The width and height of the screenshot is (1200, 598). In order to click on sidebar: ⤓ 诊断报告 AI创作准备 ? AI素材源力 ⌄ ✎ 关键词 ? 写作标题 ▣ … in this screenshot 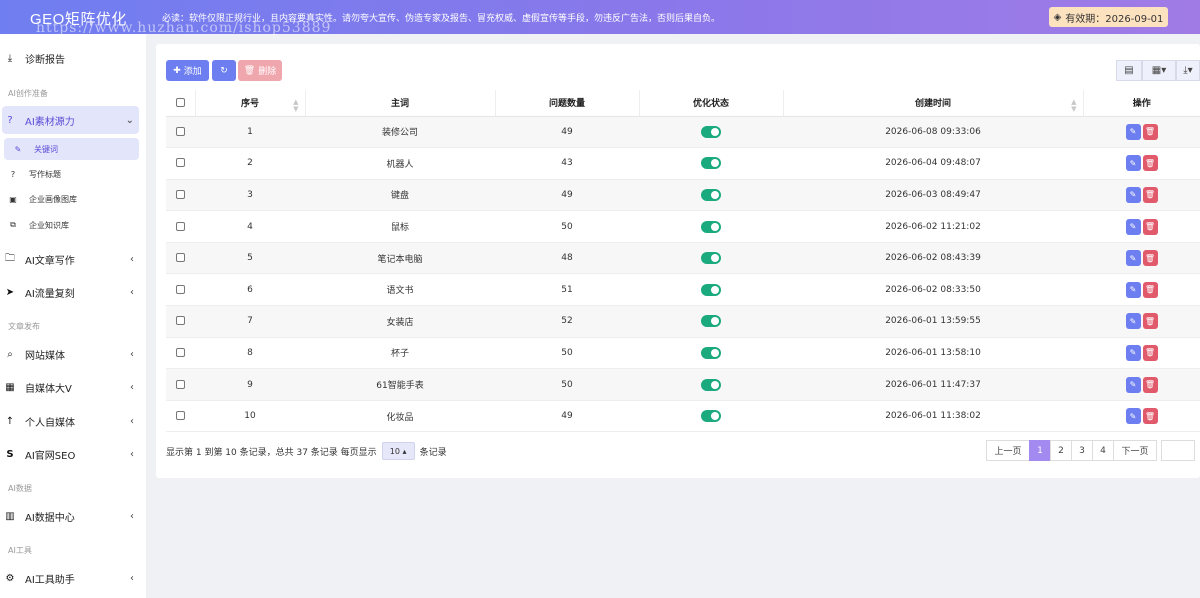, I will do `click(73, 316)`.